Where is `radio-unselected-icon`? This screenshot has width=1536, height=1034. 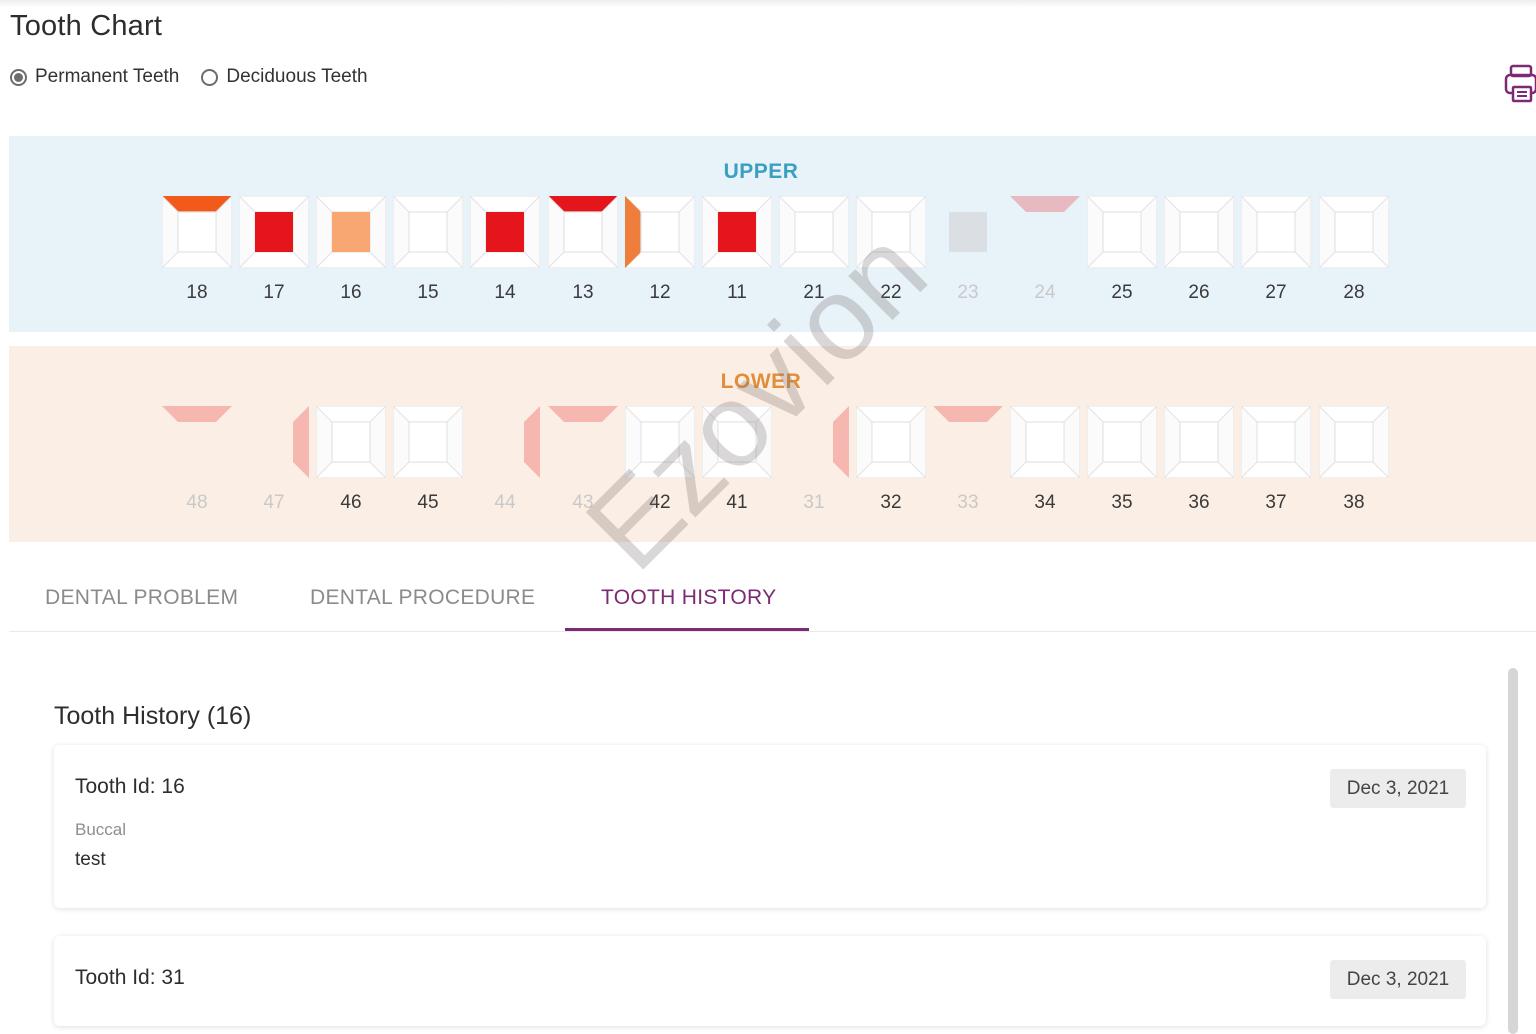 radio-unselected-icon is located at coordinates (210, 77).